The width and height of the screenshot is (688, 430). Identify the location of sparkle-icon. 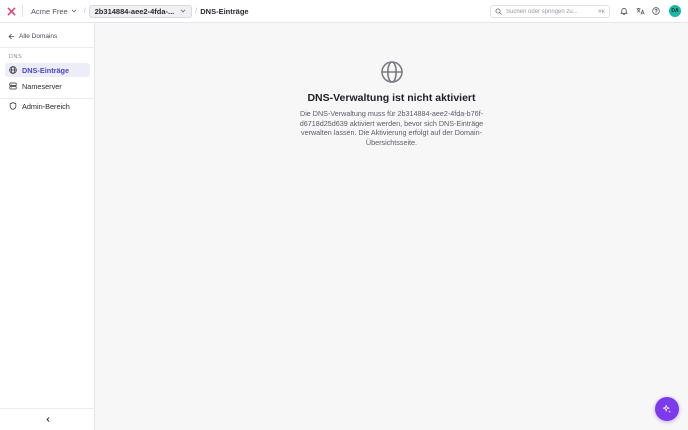
(666, 408).